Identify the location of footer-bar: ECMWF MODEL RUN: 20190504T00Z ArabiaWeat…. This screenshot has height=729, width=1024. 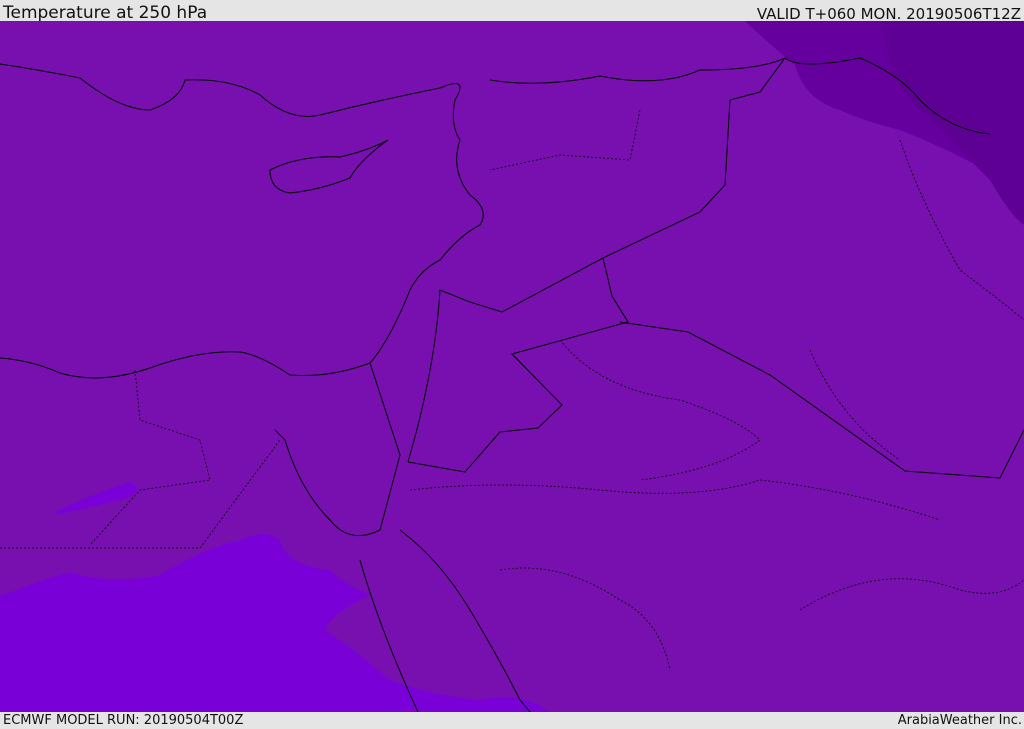
(512, 720).